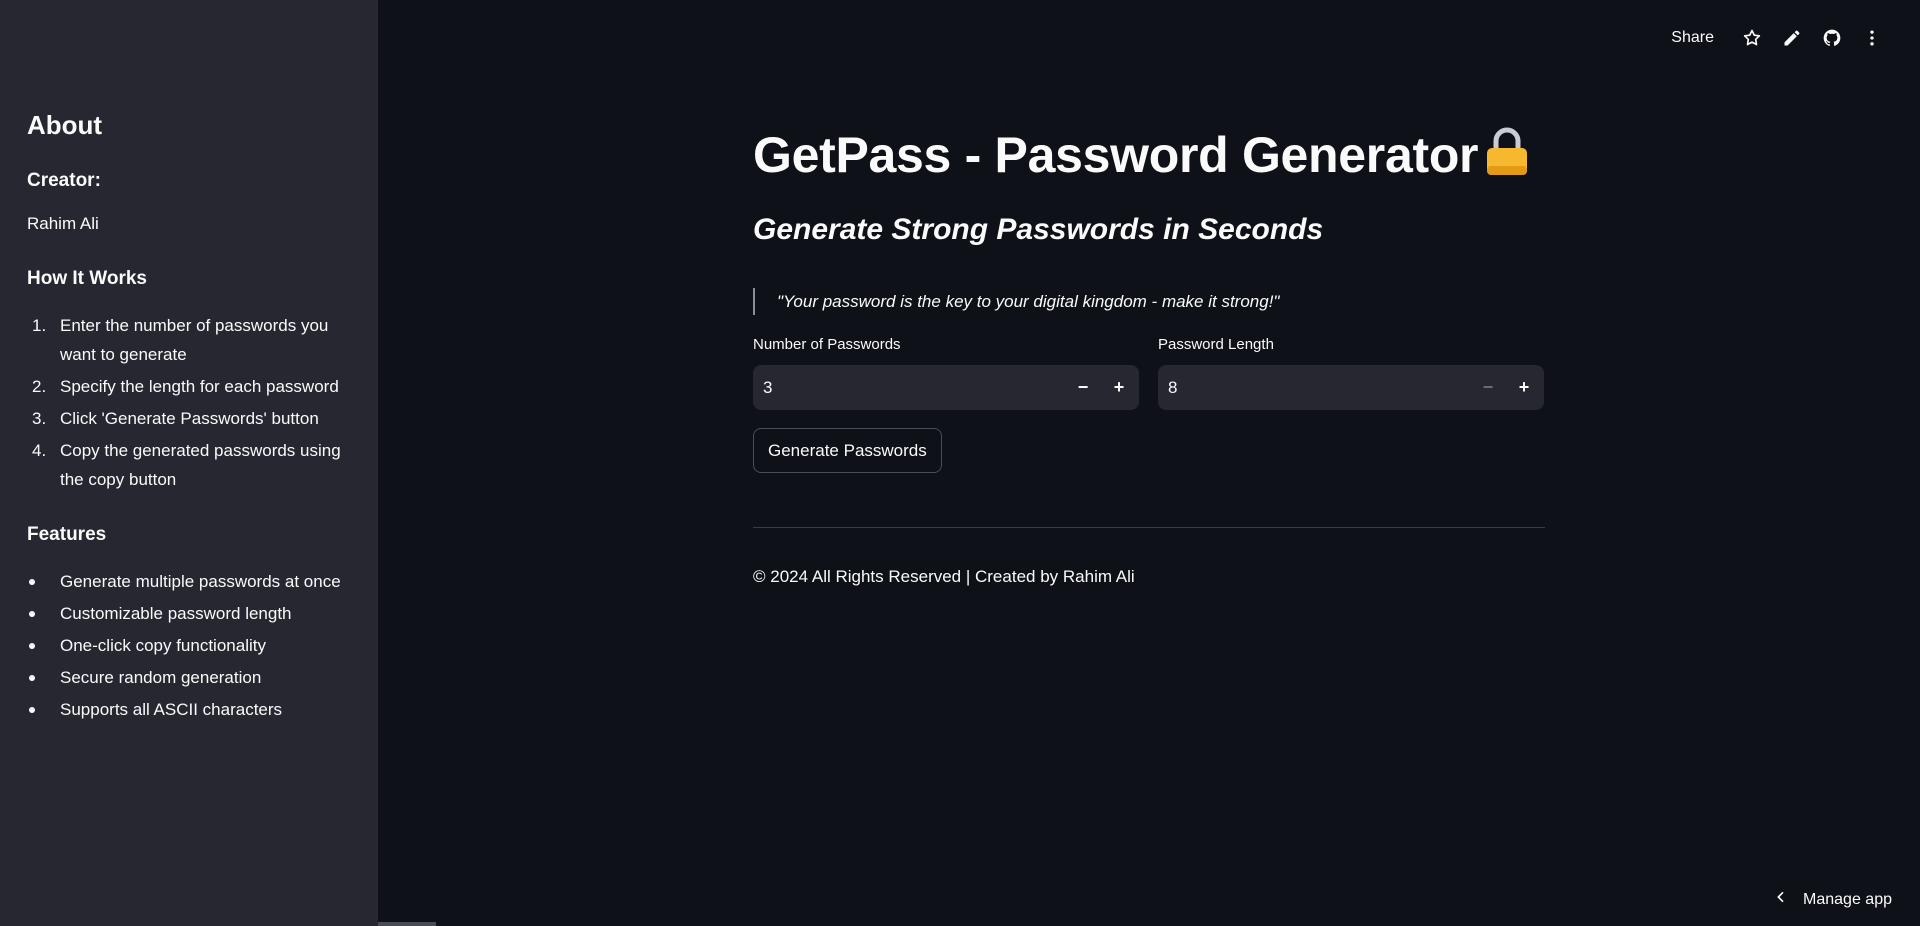  Describe the element at coordinates (64, 180) in the screenshot. I see `creator-heading: Creator:` at that location.